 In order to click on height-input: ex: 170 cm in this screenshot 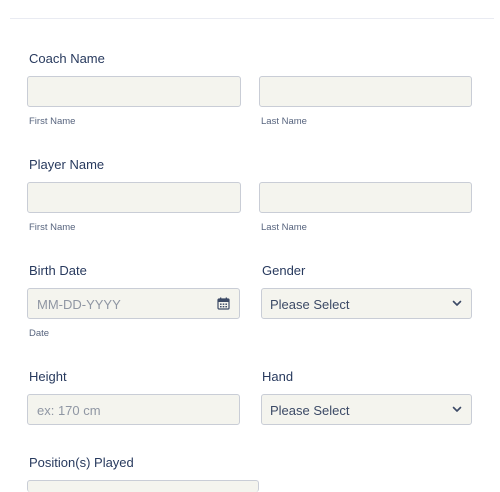, I will do `click(133, 409)`.